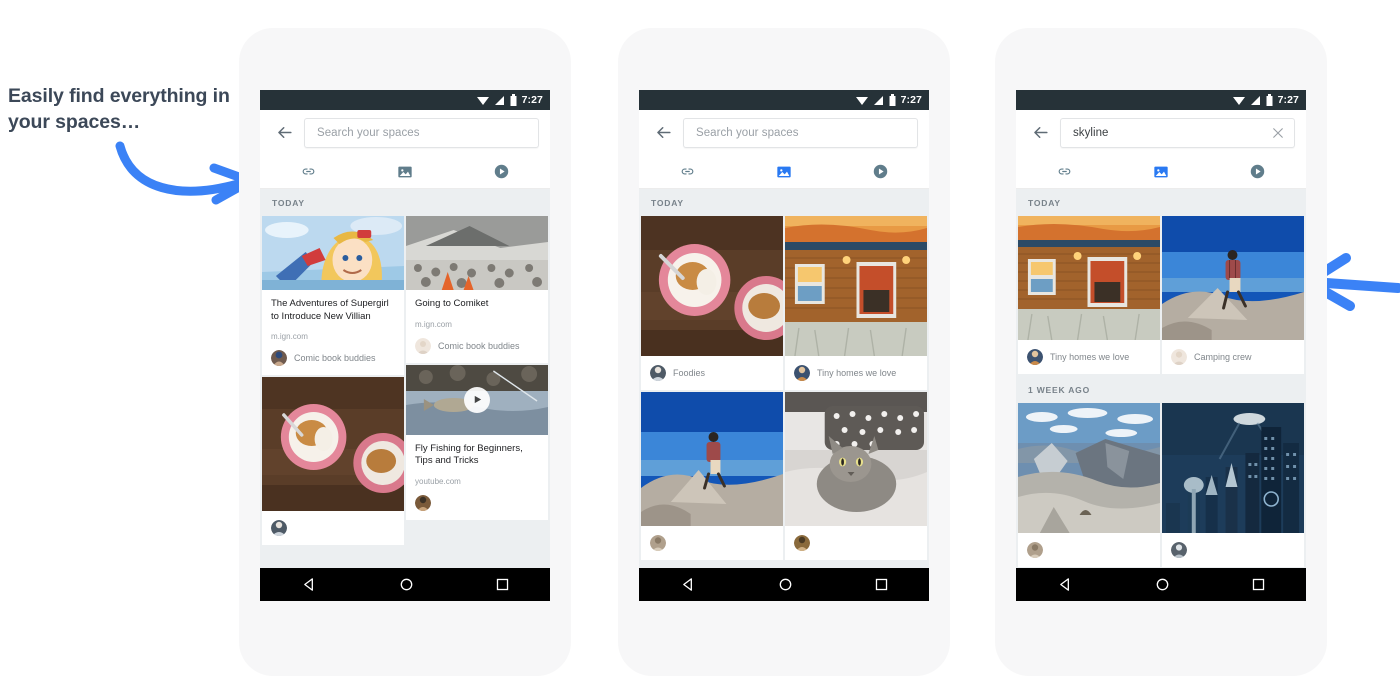  I want to click on wifi-icon, so click(1238, 100).